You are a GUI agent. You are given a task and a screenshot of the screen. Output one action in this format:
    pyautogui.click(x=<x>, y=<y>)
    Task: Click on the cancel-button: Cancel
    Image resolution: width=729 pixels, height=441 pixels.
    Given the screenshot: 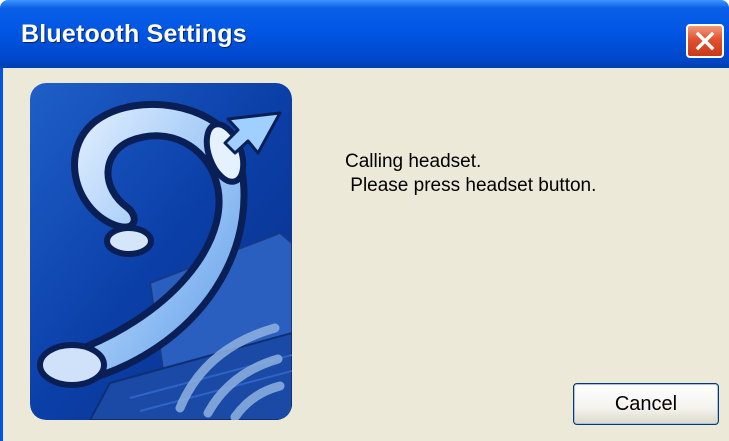 What is the action you would take?
    pyautogui.click(x=646, y=404)
    